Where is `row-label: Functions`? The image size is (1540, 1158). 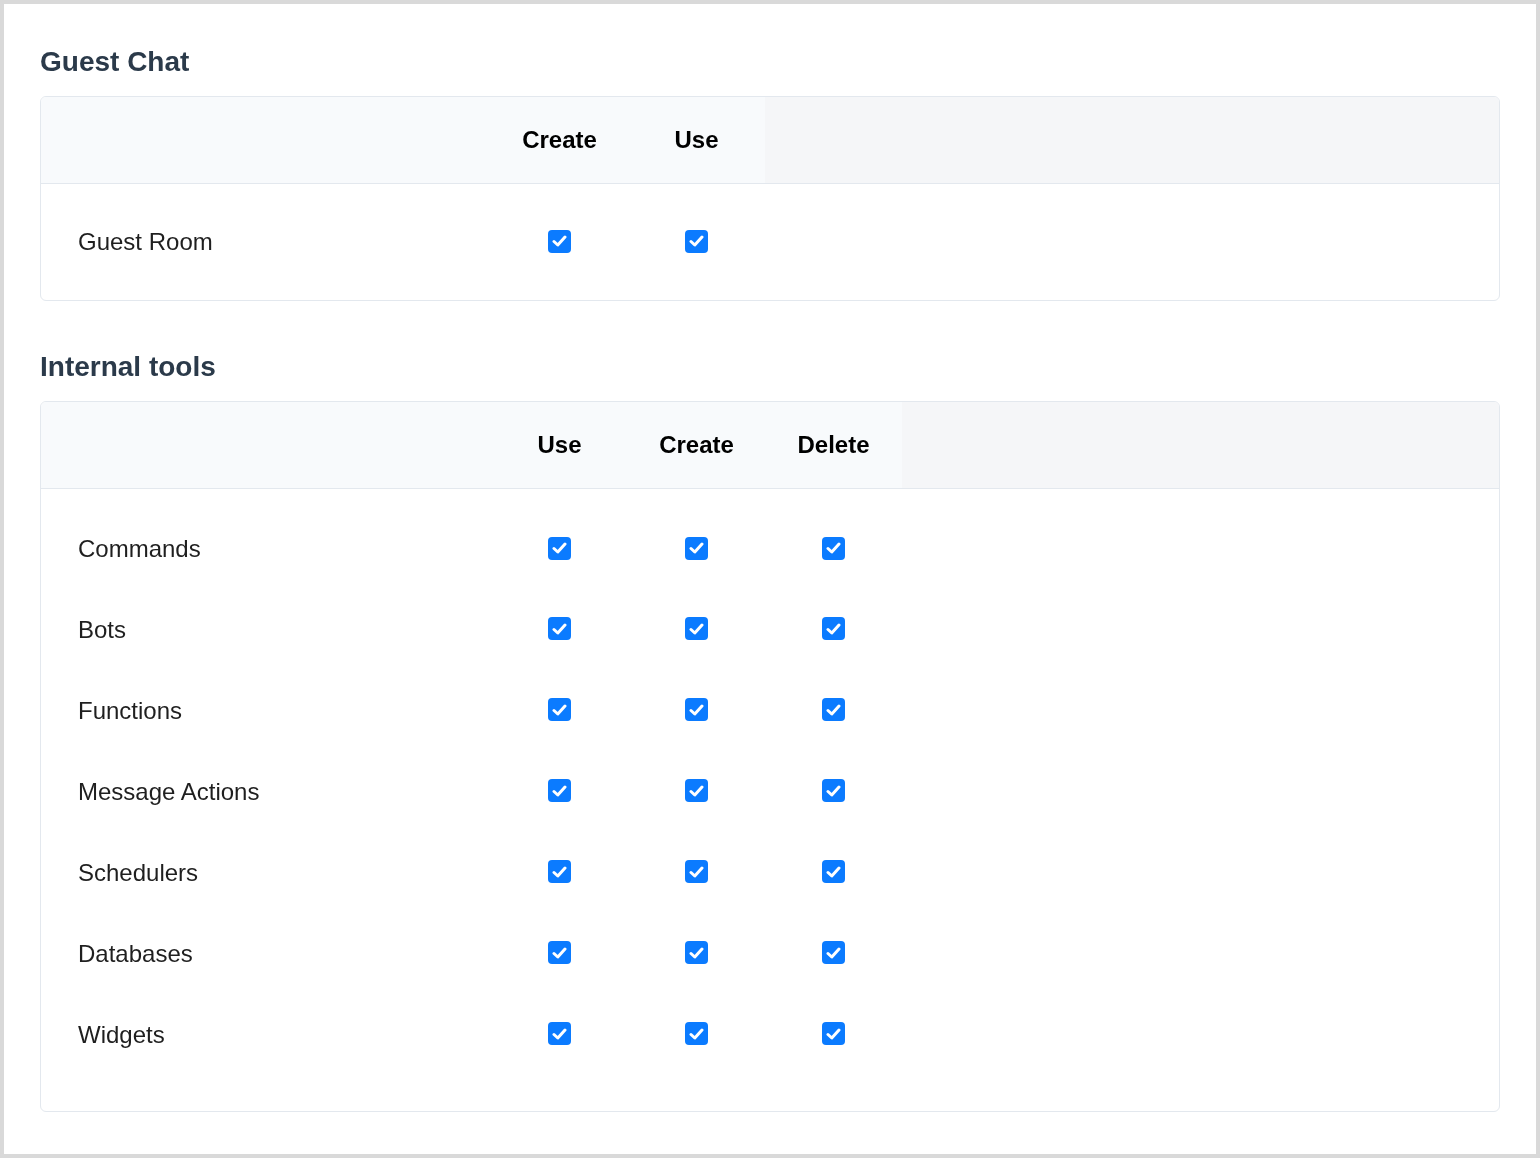 row-label: Functions is located at coordinates (130, 710).